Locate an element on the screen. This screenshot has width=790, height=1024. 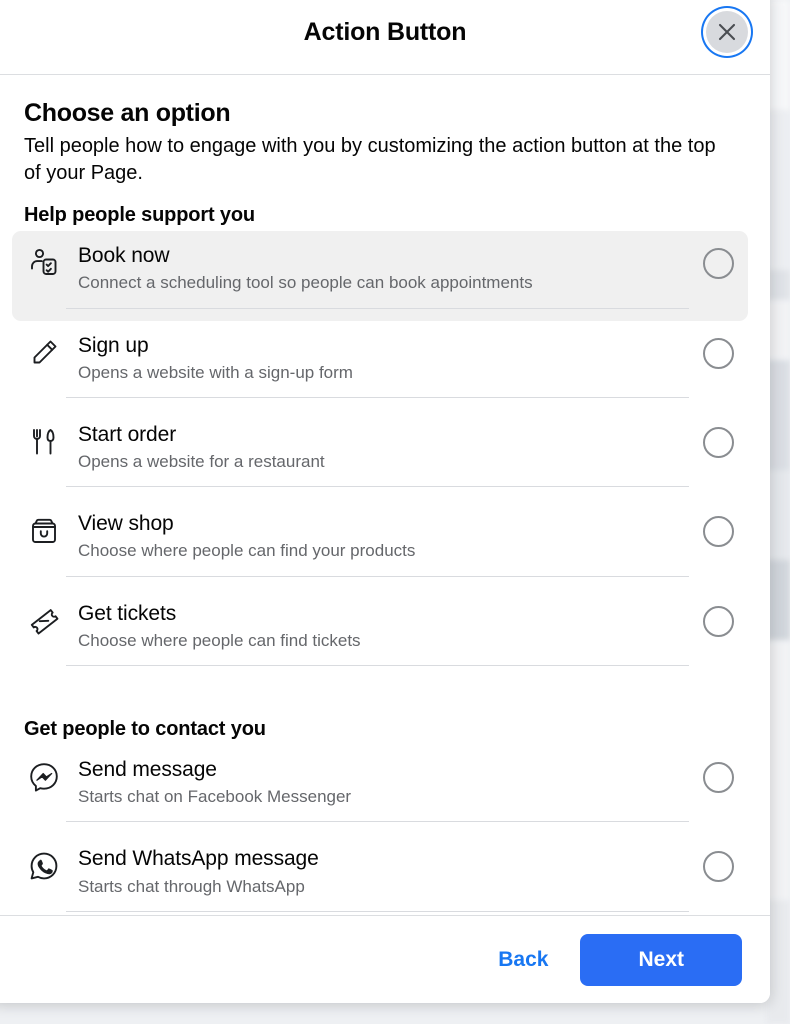
option-description: Choose where people can find tickets is located at coordinates (219, 640).